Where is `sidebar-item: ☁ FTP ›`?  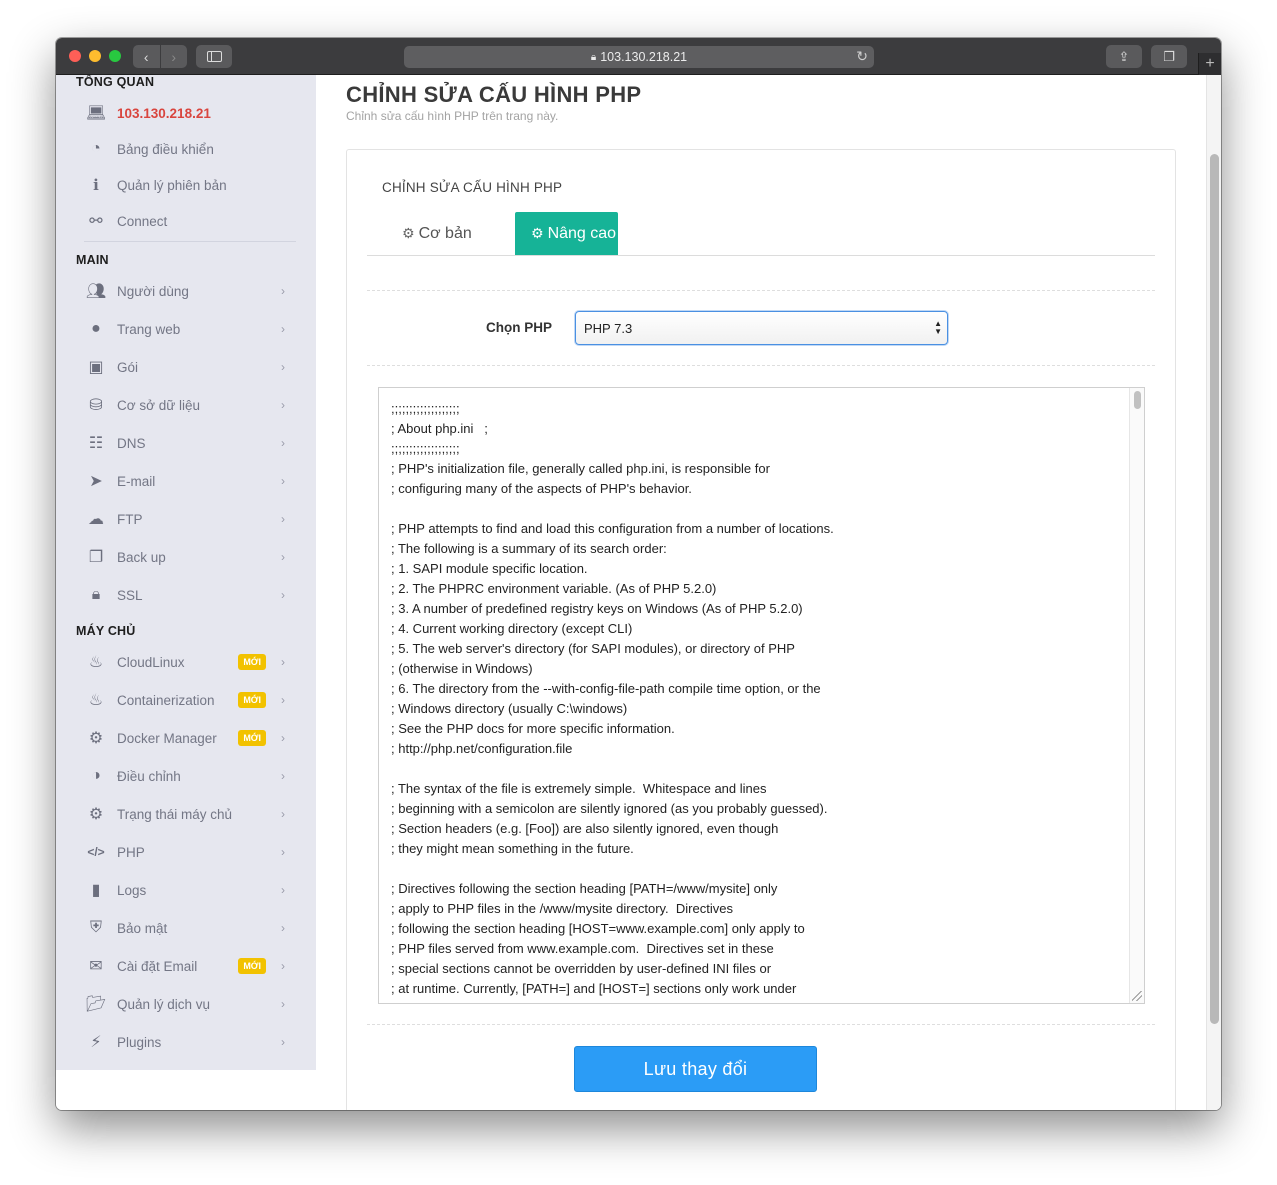
sidebar-item: ☁ FTP › is located at coordinates (186, 519).